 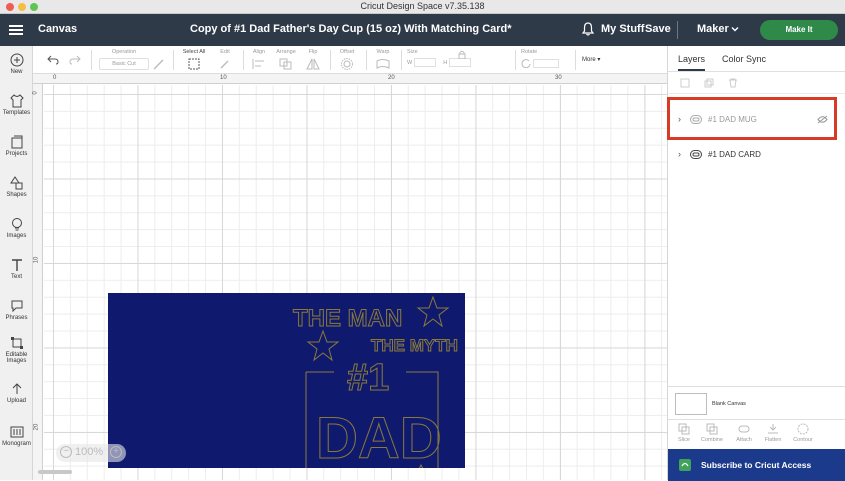 What do you see at coordinates (733, 83) in the screenshot?
I see `trash-icon` at bounding box center [733, 83].